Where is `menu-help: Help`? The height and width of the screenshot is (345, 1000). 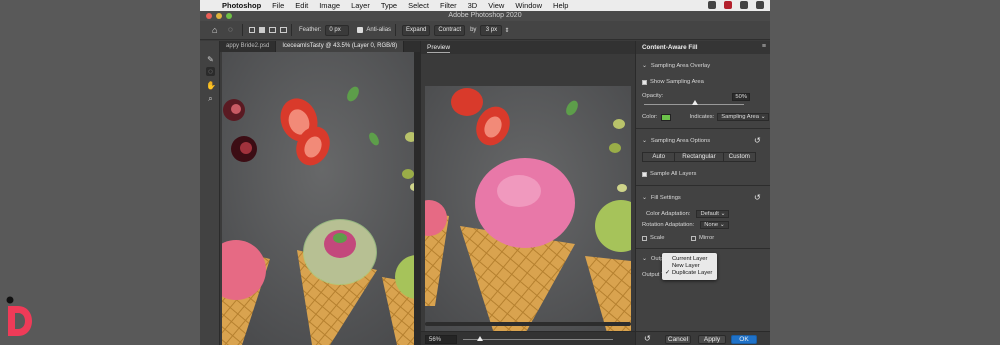 menu-help: Help is located at coordinates (560, 5).